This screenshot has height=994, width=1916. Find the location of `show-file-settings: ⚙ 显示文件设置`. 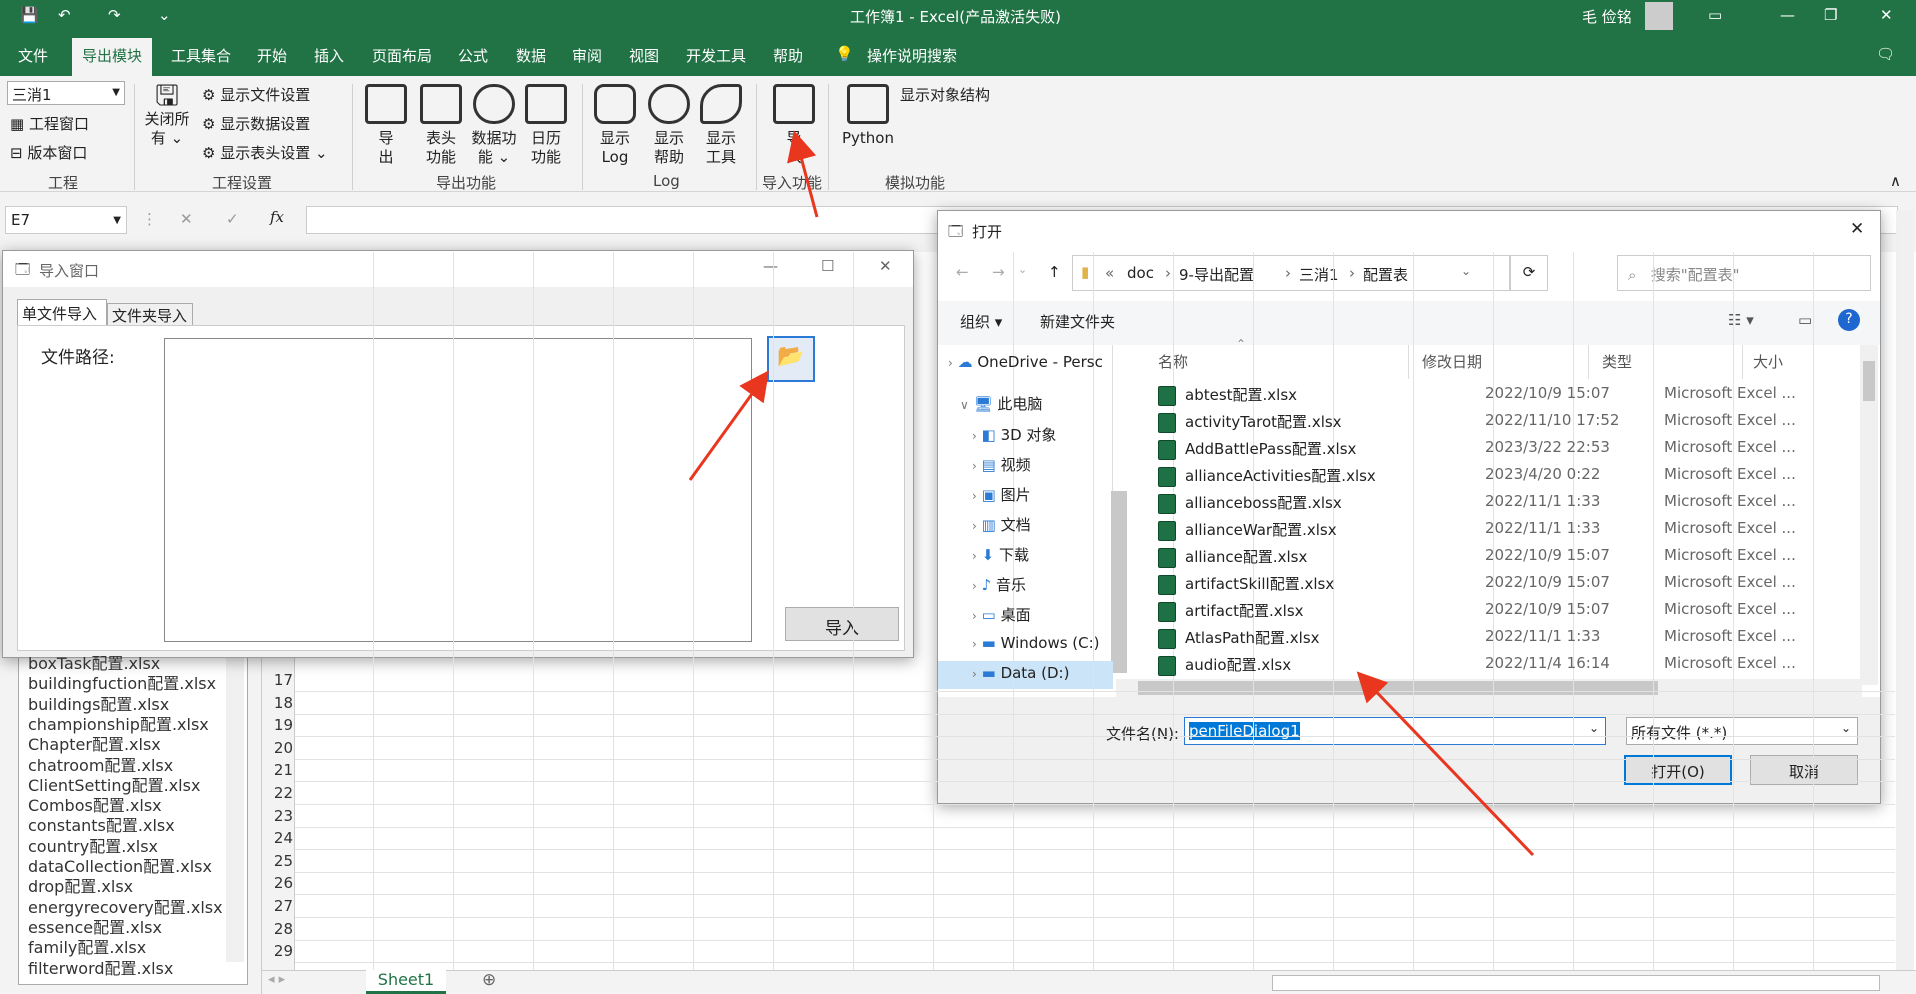

show-file-settings: ⚙ 显示文件设置 is located at coordinates (256, 94).